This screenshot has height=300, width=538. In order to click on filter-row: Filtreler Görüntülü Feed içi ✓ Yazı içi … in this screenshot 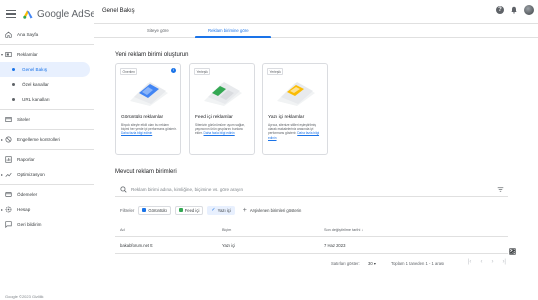, I will do `click(210, 210)`.